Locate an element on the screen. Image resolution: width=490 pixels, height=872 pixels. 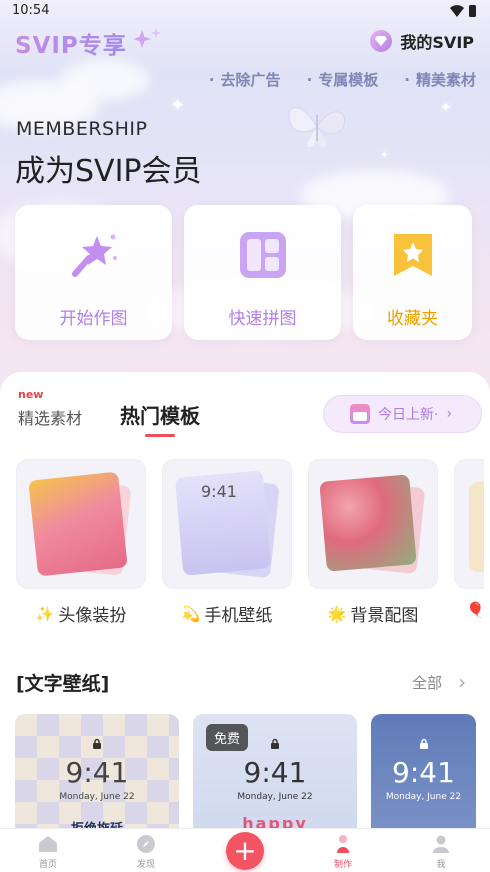
nav-me: 我 is located at coordinates (441, 851).